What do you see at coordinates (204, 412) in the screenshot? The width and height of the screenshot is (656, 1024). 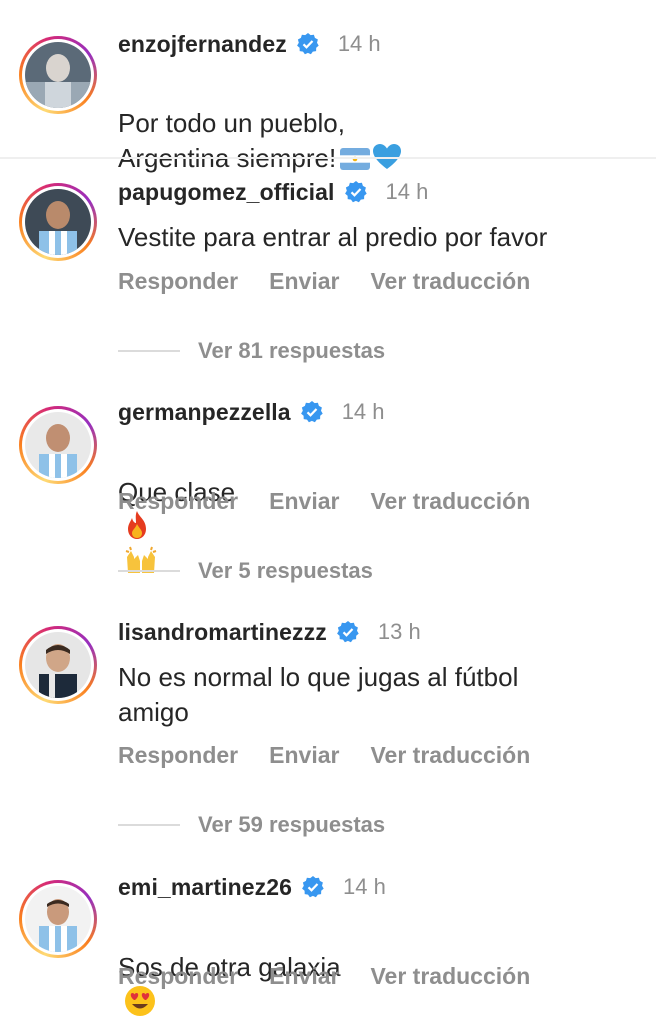 I see `username: germanpezzella` at bounding box center [204, 412].